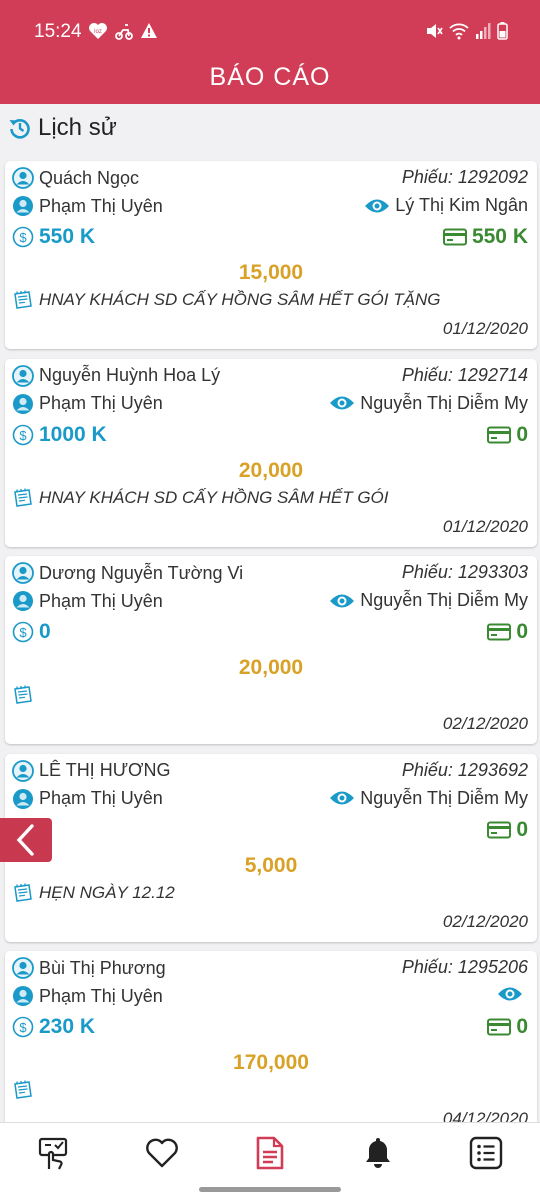  I want to click on service-amount: 5,000, so click(271, 865).